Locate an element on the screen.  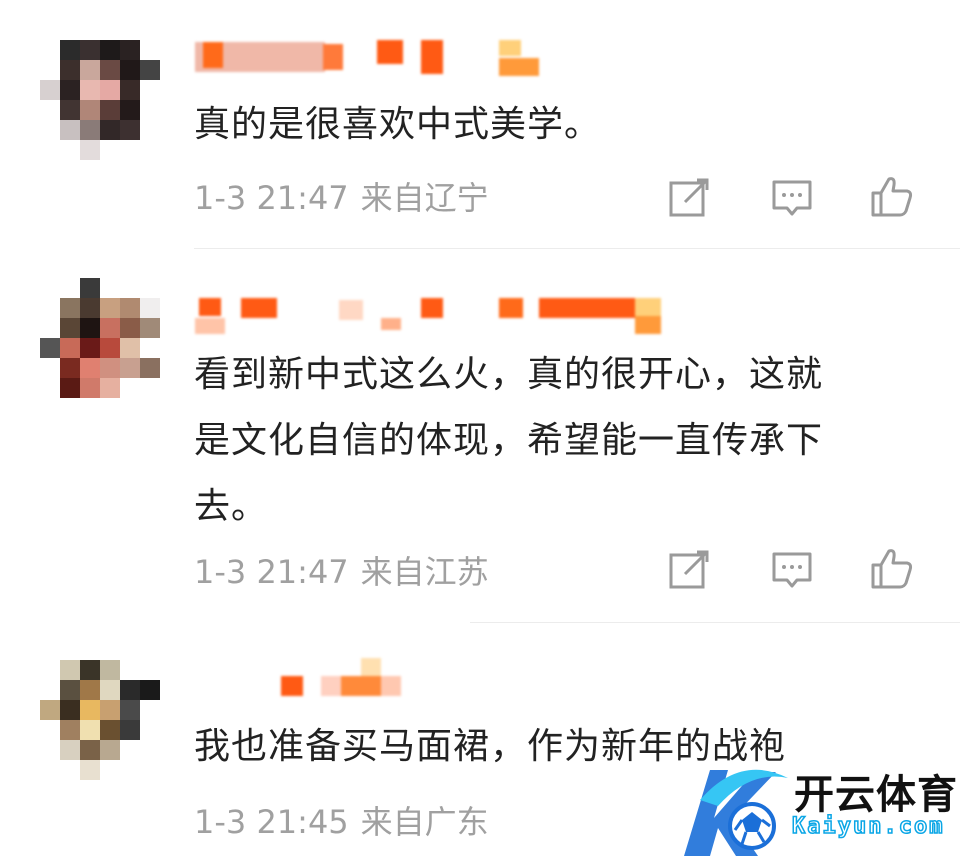
watermark-logo: 开云体育 Kaiyun.com is located at coordinates (816, 810).